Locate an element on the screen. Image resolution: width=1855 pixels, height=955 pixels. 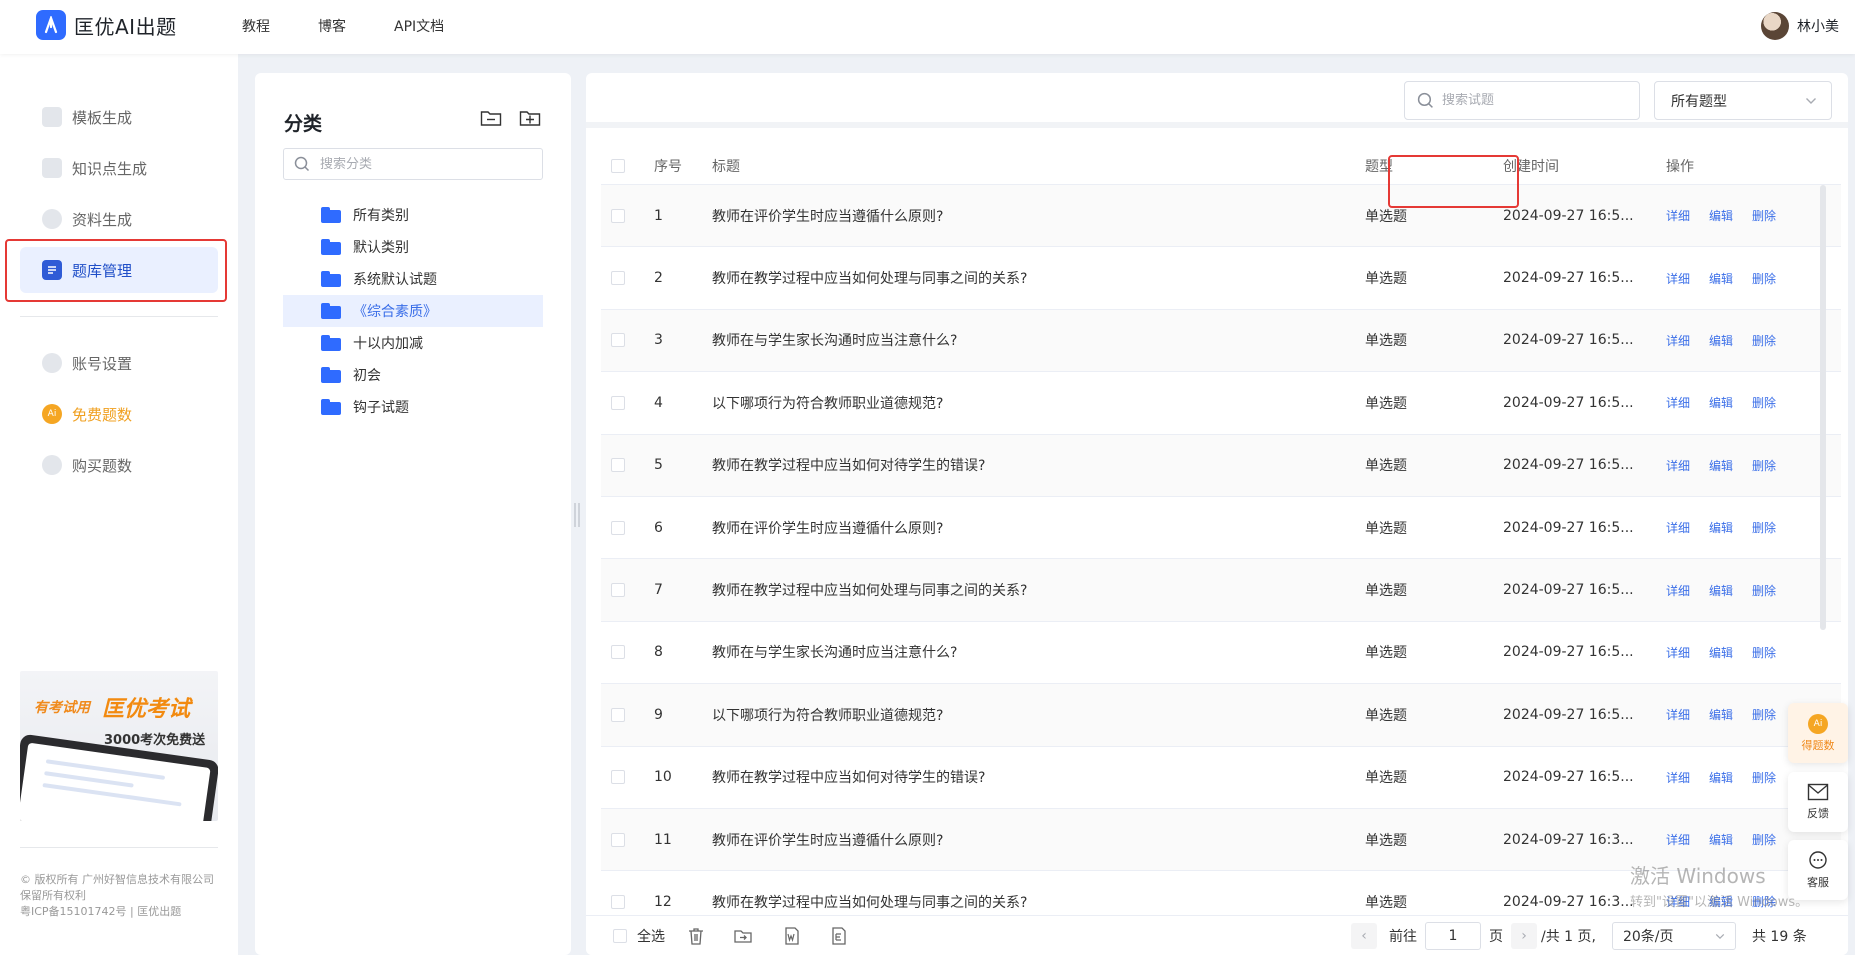
category-item: 初会 is located at coordinates (413, 375).